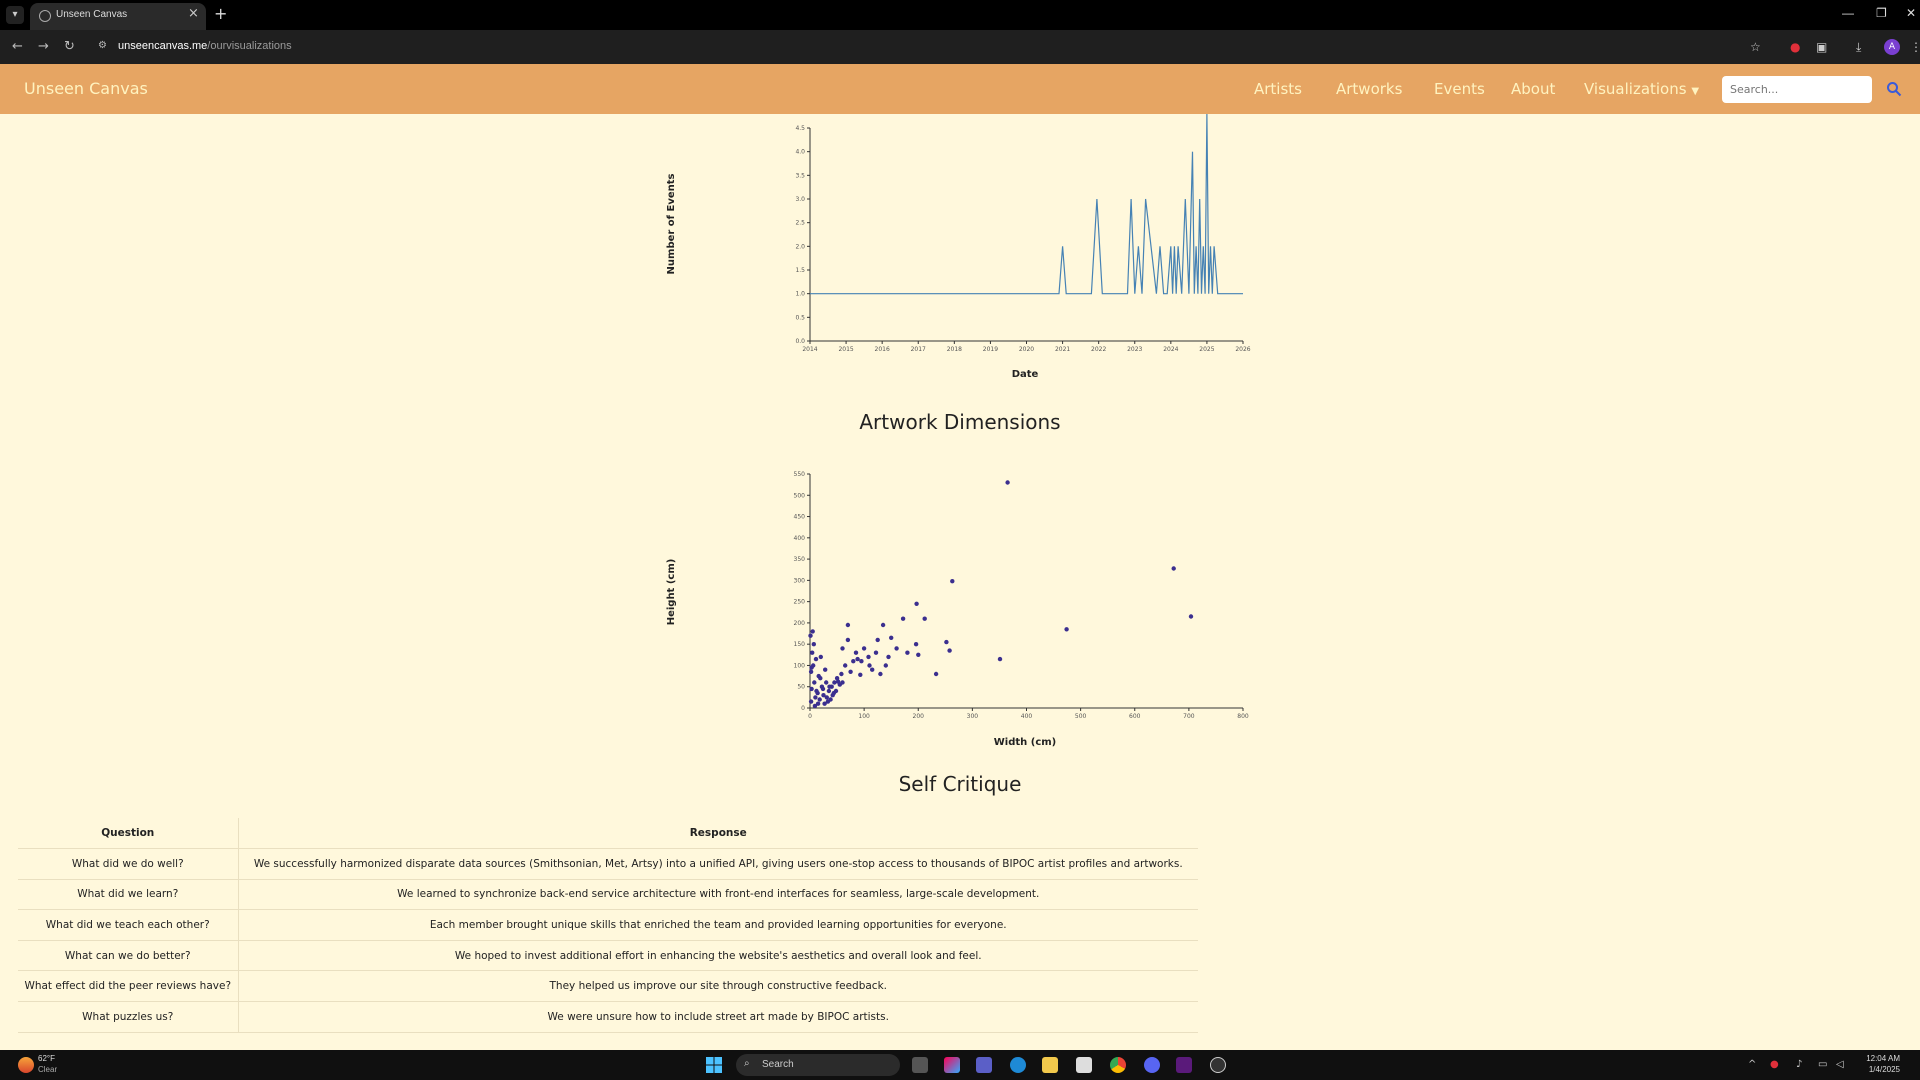  I want to click on question-cell: What did we teach each other?, so click(128, 925).